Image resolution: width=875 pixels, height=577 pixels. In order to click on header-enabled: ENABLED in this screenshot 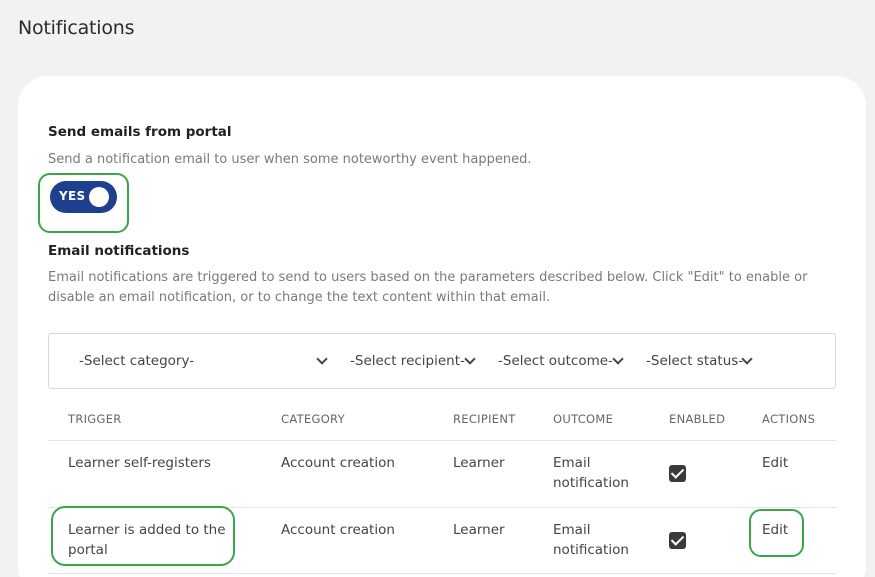, I will do `click(697, 419)`.